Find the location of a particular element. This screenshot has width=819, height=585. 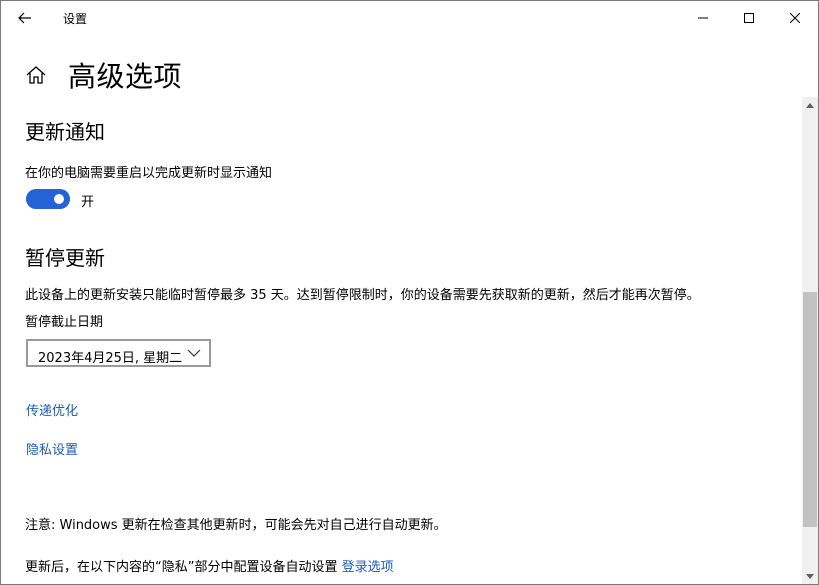

pause-date-value: 2023年4月25日, 星期二 is located at coordinates (110, 358).